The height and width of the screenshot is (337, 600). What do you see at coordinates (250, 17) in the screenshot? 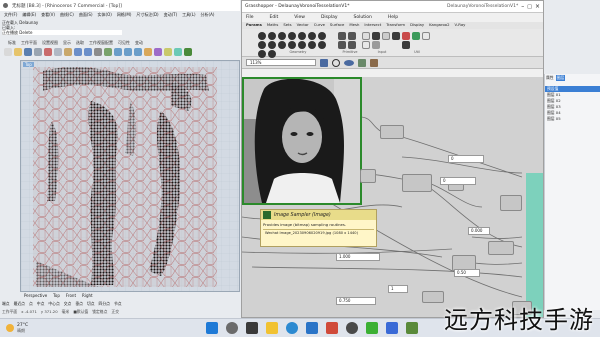
I see `gh-menu-file: File` at bounding box center [250, 17].